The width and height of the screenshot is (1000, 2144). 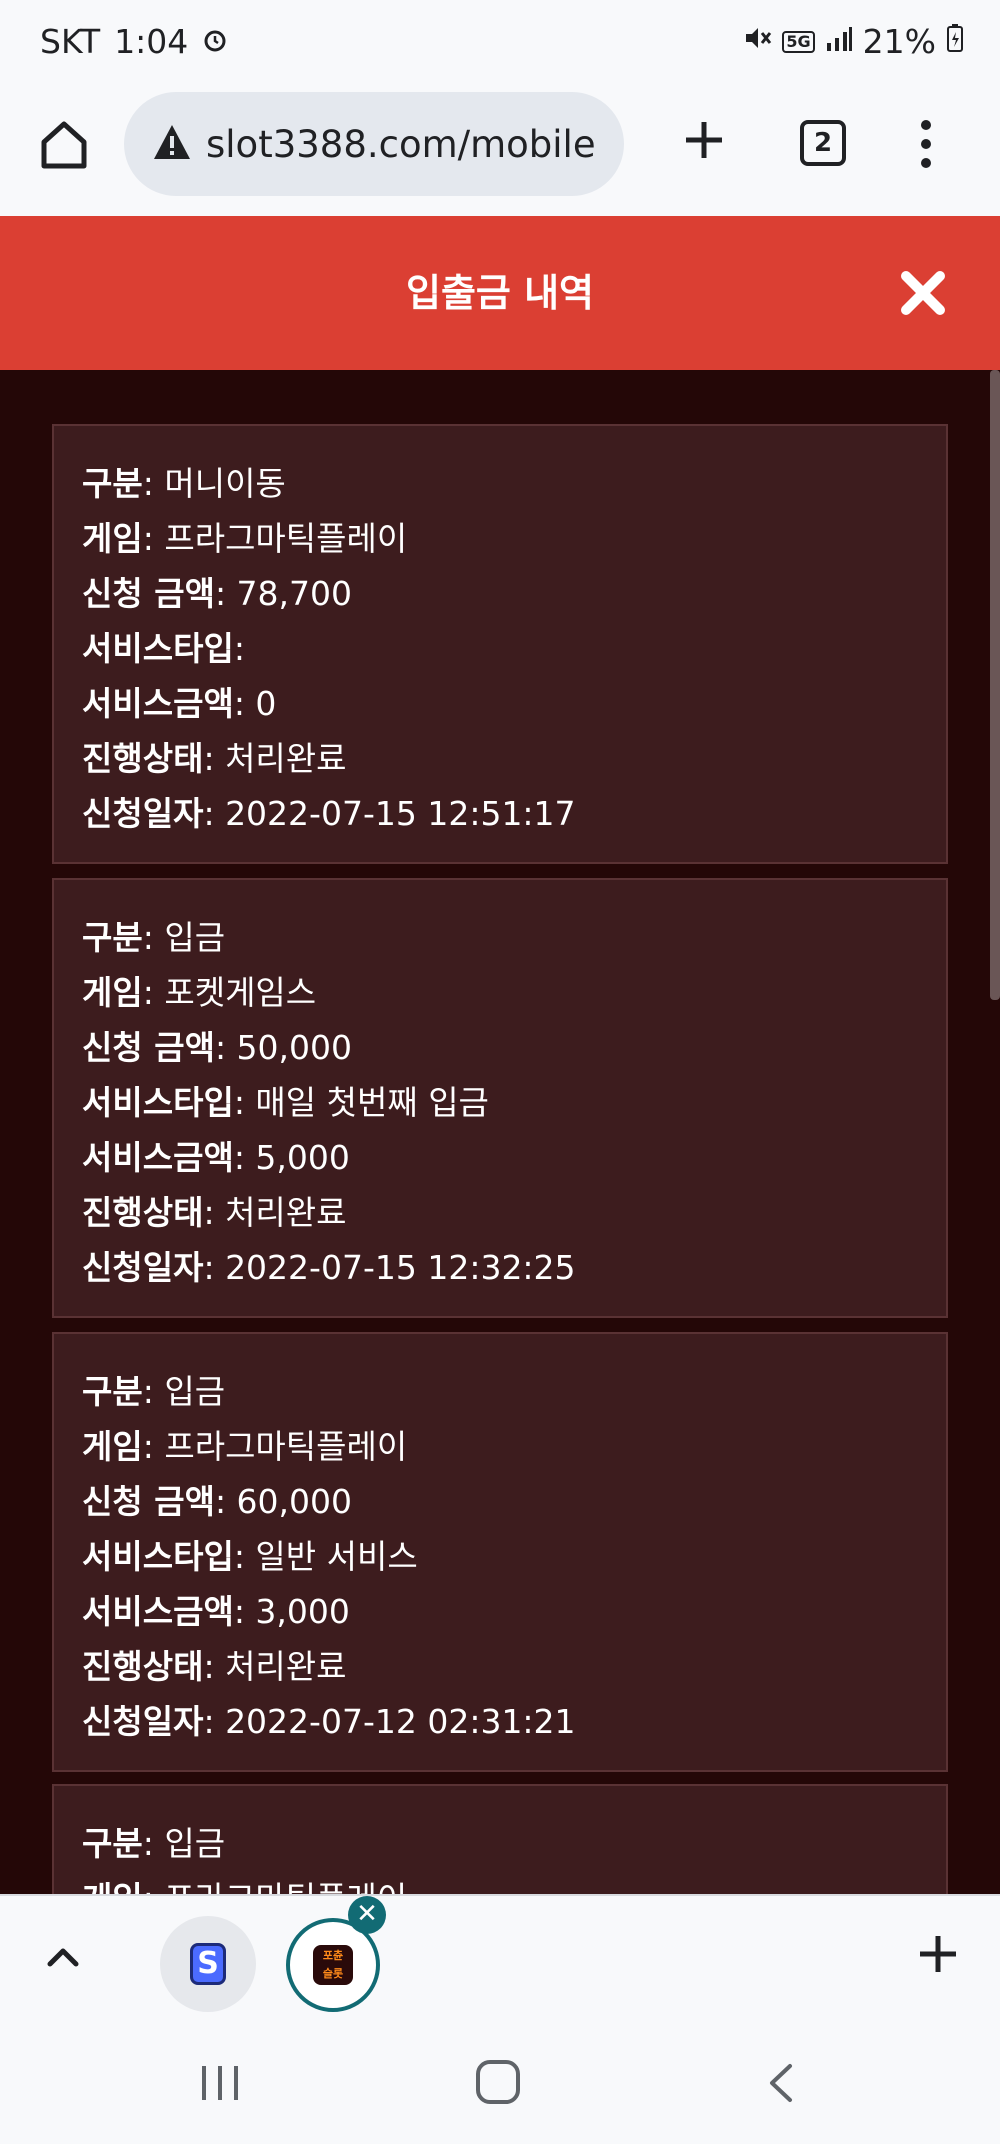 I want to click on tab-thumbnail-1: S, so click(x=208, y=1964).